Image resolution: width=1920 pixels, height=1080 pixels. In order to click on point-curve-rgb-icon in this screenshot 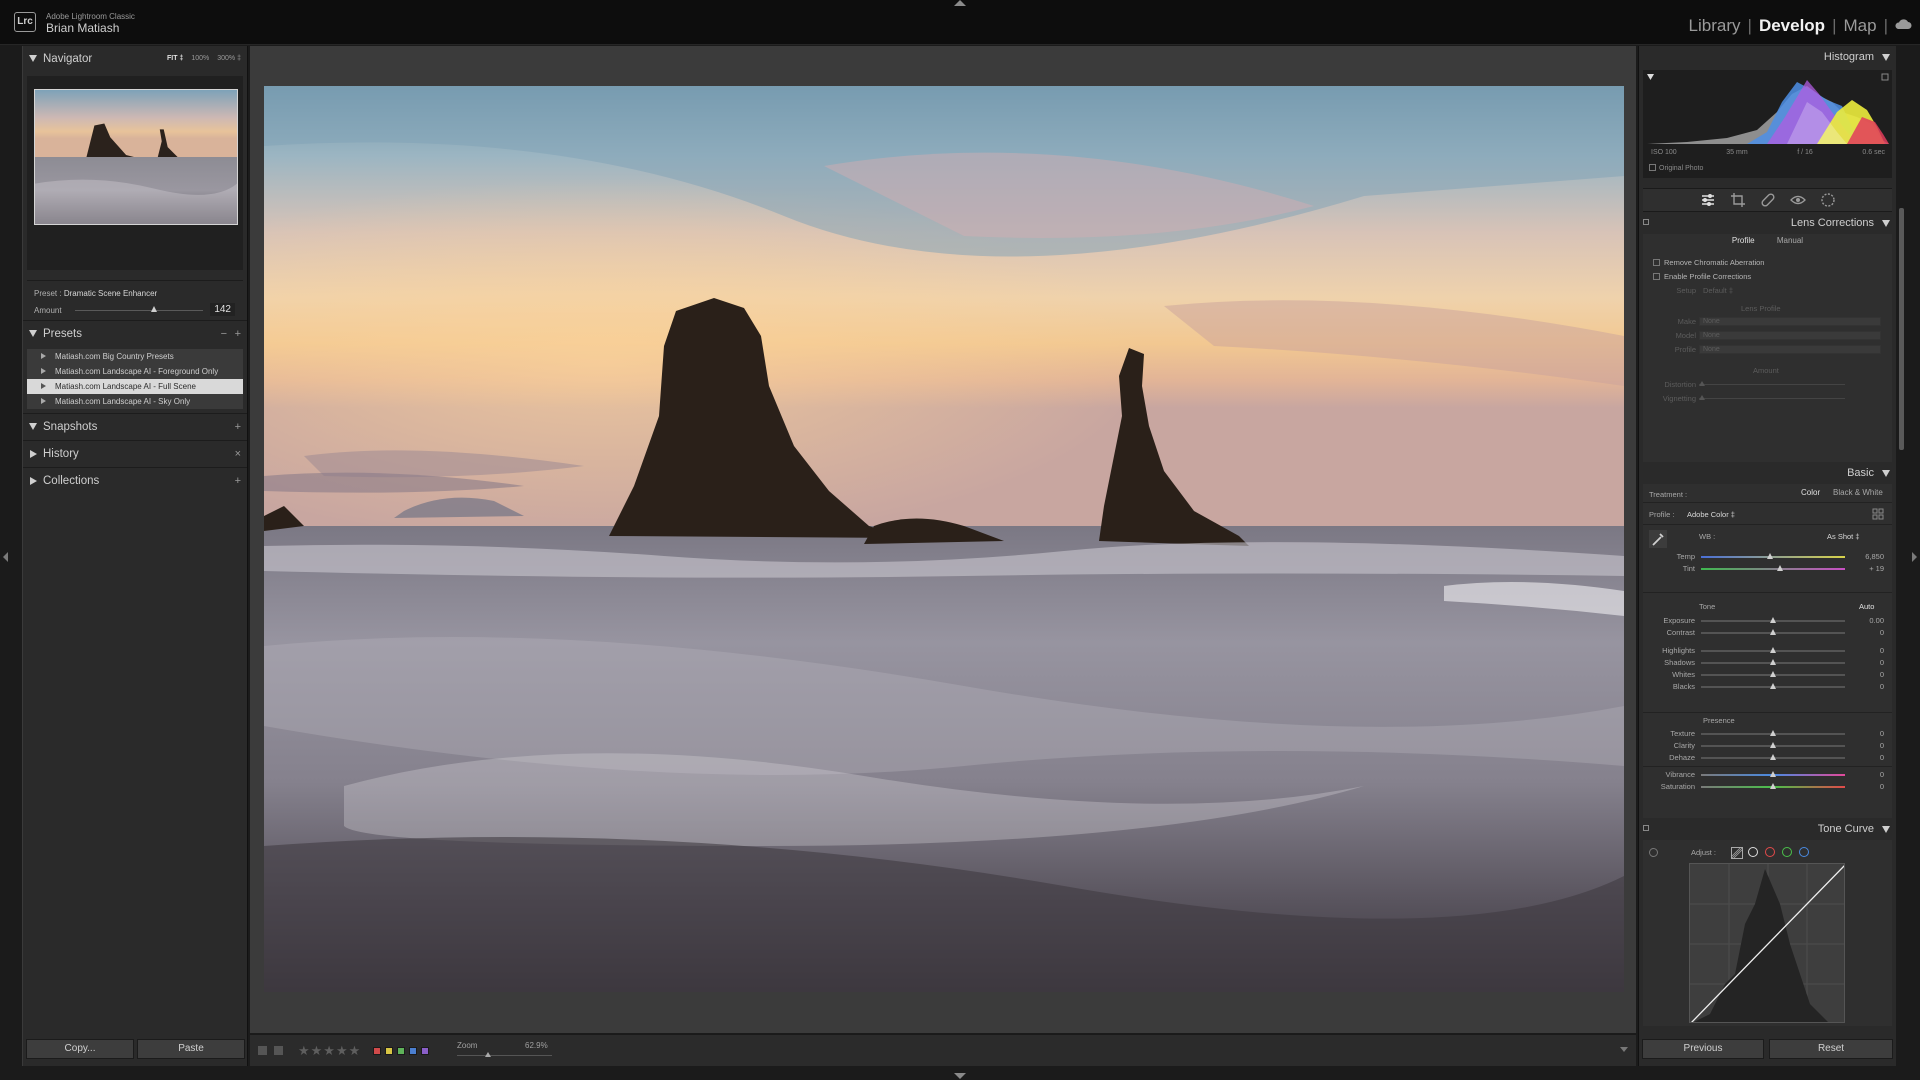, I will do `click(1753, 852)`.